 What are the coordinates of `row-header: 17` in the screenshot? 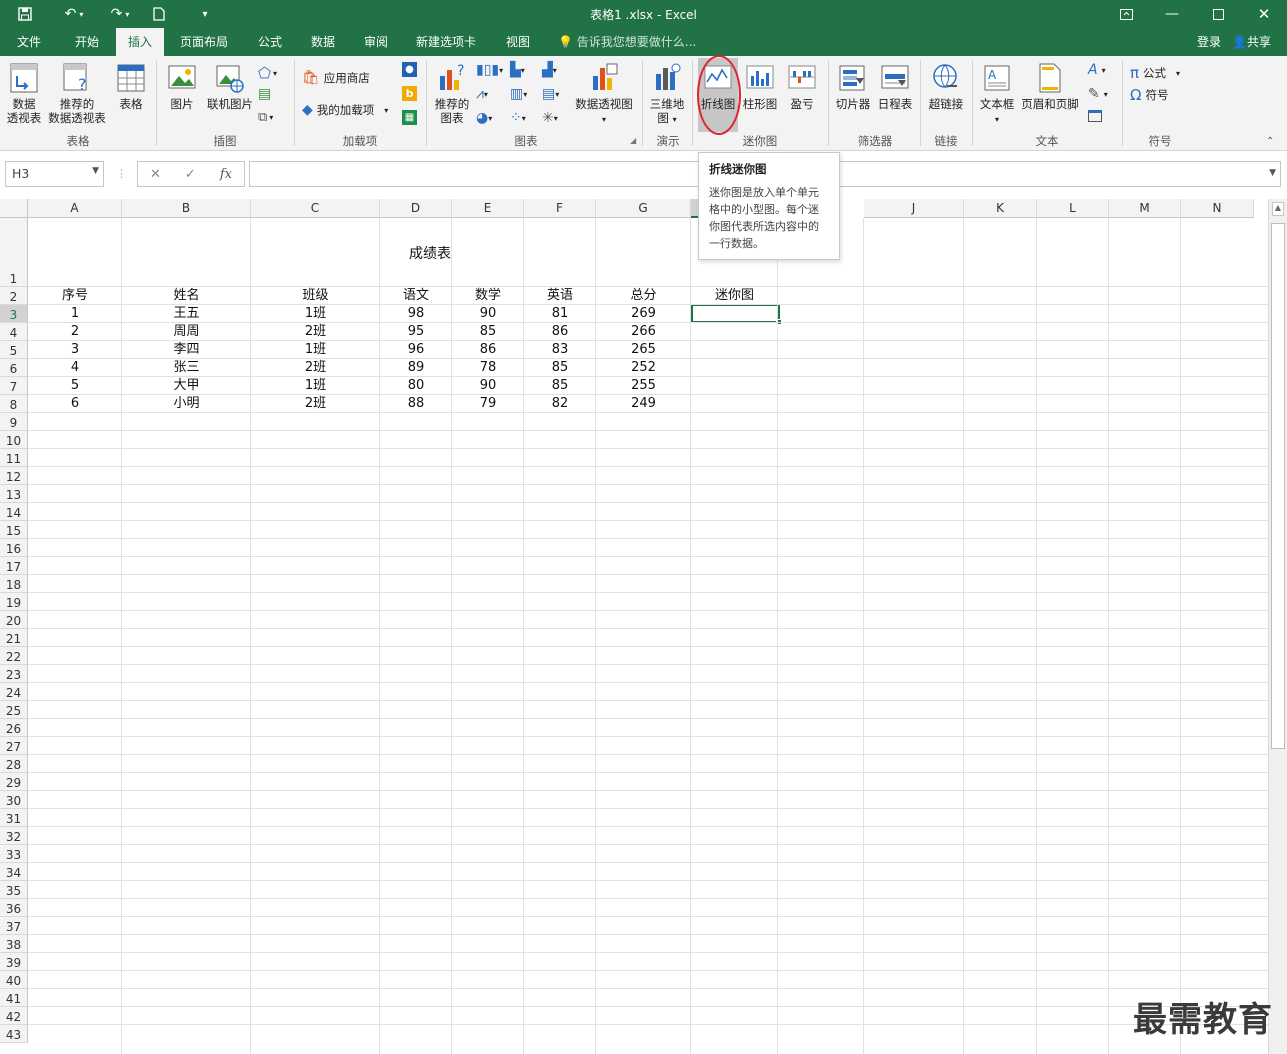 It's located at (14, 566).